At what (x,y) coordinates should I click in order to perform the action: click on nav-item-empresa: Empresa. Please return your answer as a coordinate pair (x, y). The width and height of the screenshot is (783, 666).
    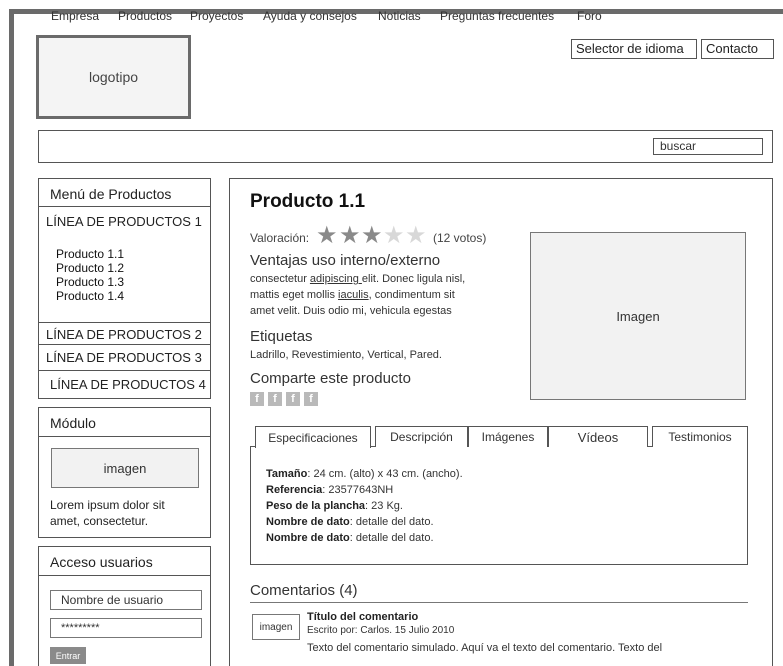
    Looking at the image, I should click on (75, 16).